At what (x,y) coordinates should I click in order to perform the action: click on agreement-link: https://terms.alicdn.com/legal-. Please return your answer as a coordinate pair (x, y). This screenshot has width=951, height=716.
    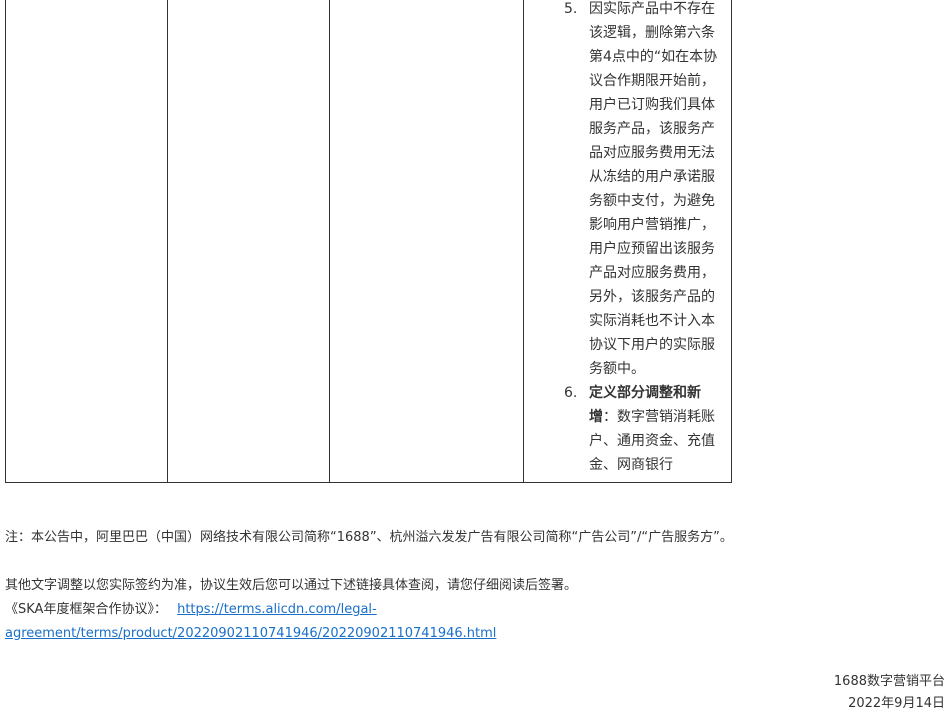
    Looking at the image, I should click on (277, 609).